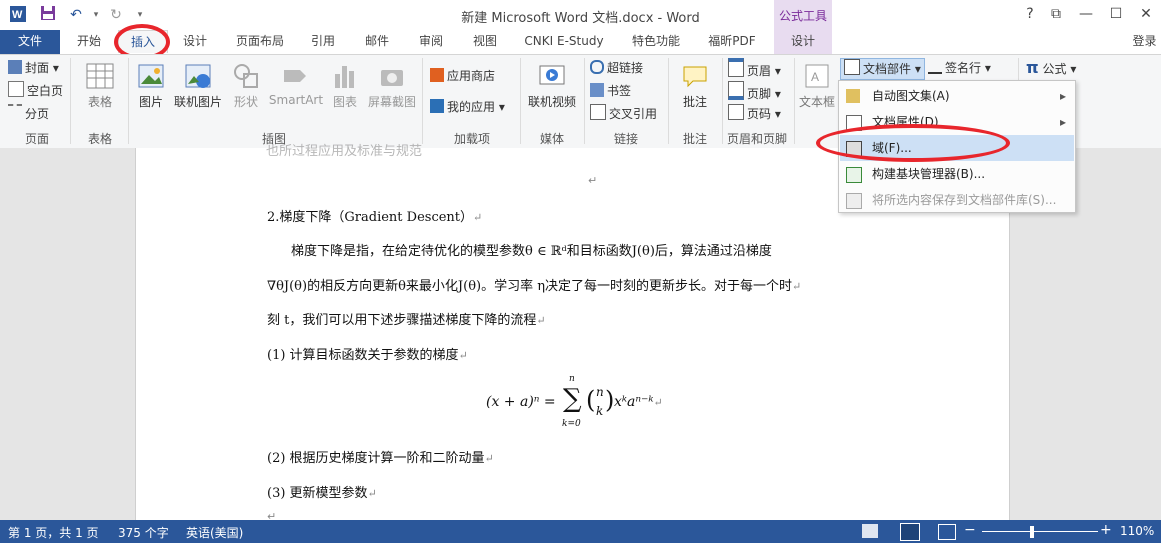 The image size is (1161, 543). What do you see at coordinates (803, 41) in the screenshot?
I see `tab-equation-design: 设计` at bounding box center [803, 41].